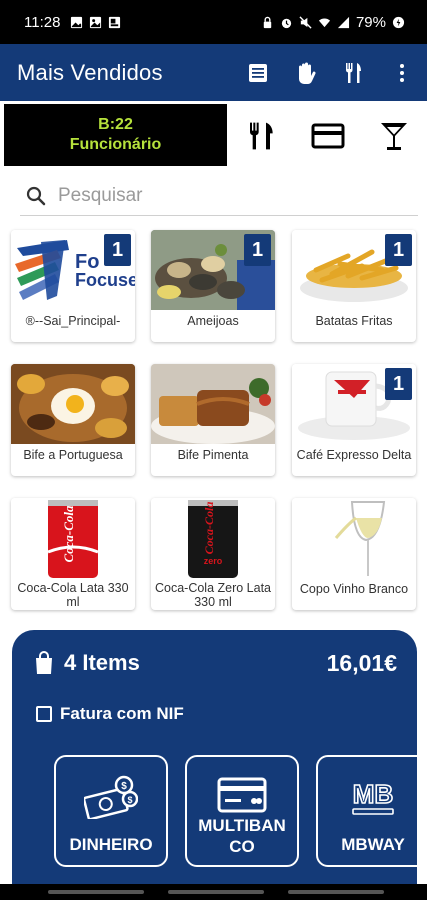 The height and width of the screenshot is (900, 427). I want to click on lock-icon, so click(267, 22).